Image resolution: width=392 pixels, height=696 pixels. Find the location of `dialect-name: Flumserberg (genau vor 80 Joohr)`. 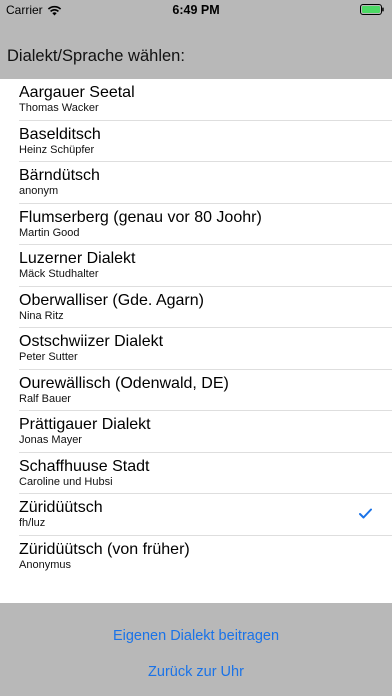

dialect-name: Flumserberg (genau vor 80 Joohr) is located at coordinates (140, 217).